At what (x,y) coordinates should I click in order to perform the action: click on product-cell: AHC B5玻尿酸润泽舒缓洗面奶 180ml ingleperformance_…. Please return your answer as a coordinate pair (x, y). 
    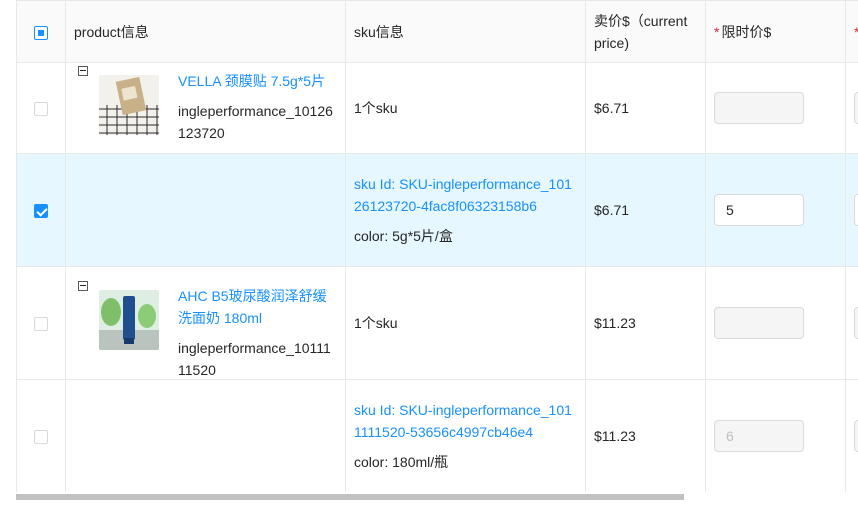
    Looking at the image, I should click on (205, 323).